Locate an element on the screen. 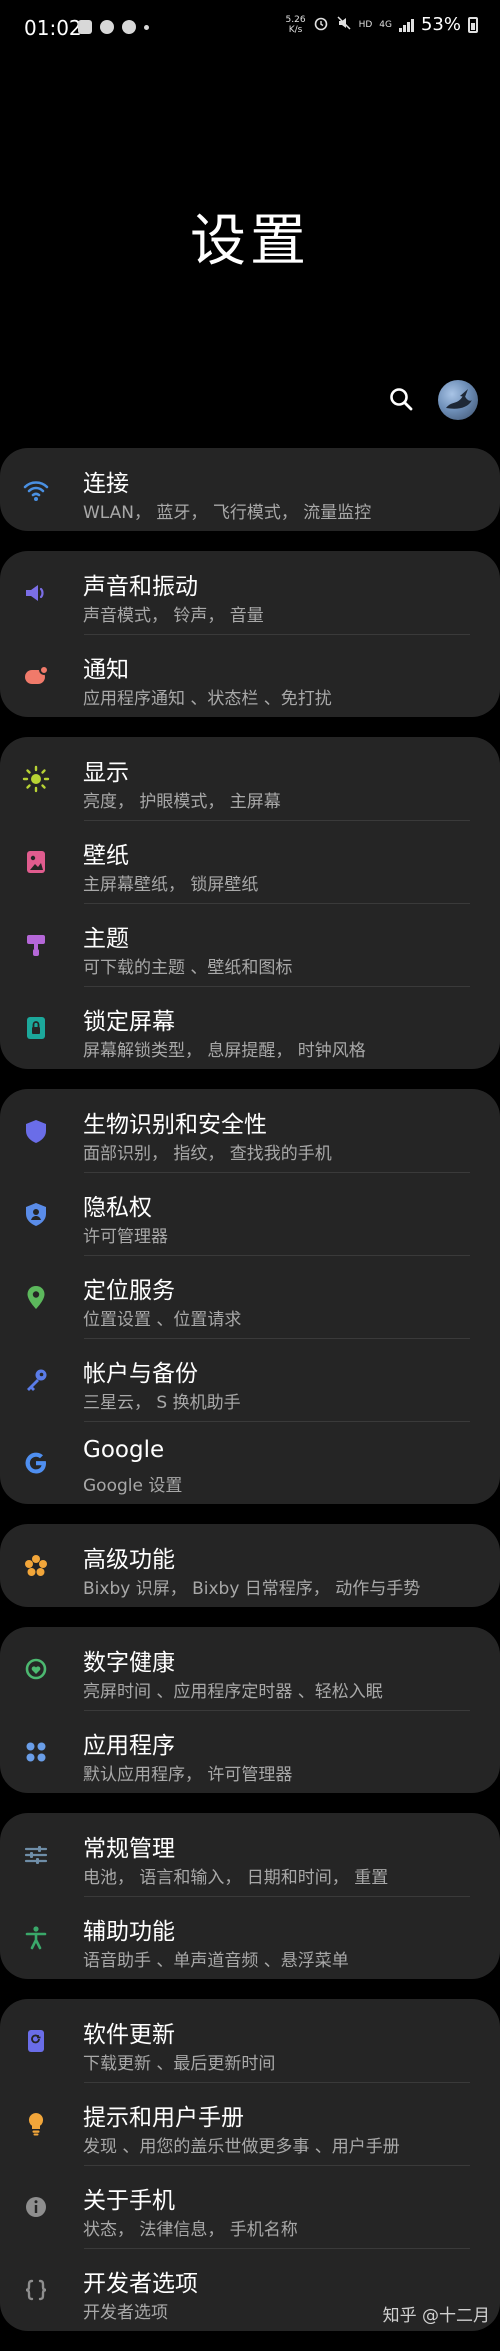 Image resolution: width=500 pixels, height=2351 pixels. settings-item-subtitle: 三星云， S 换机助手 is located at coordinates (162, 1403).